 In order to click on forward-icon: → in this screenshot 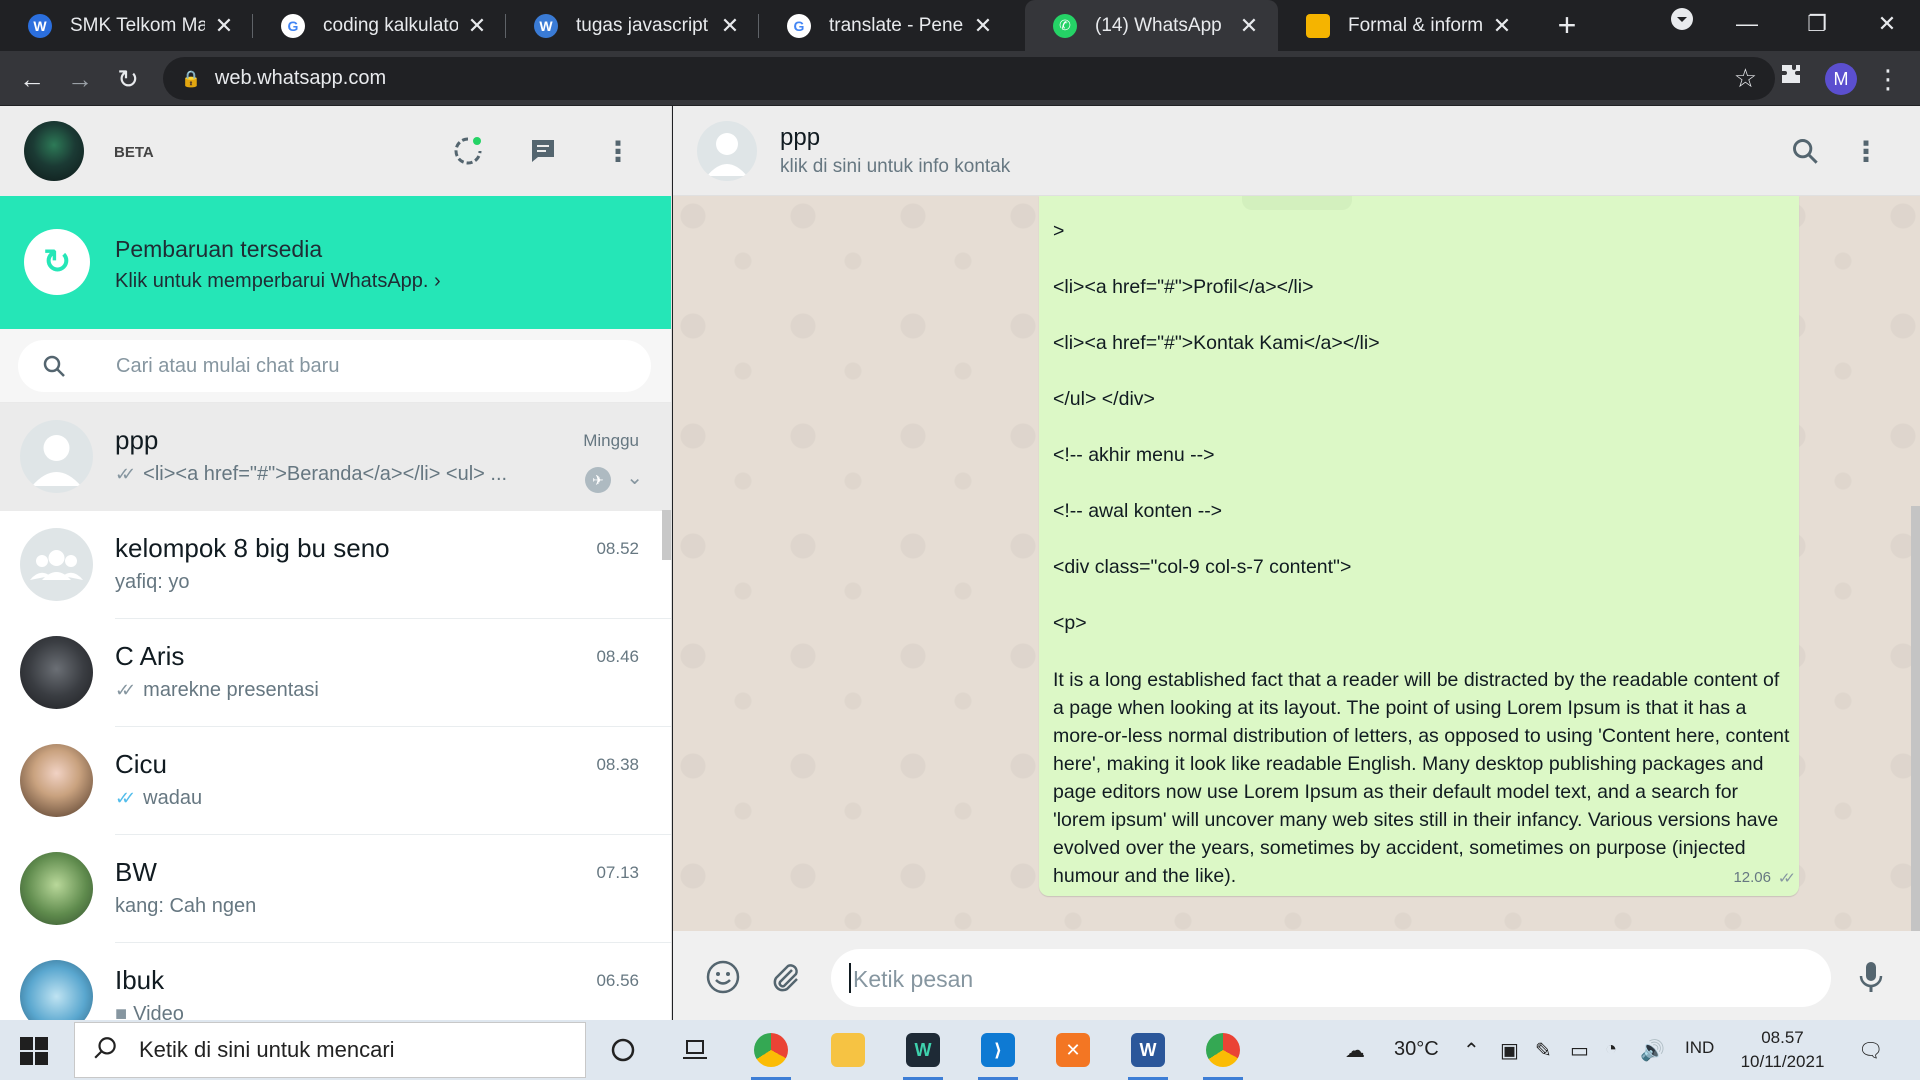, I will do `click(80, 79)`.